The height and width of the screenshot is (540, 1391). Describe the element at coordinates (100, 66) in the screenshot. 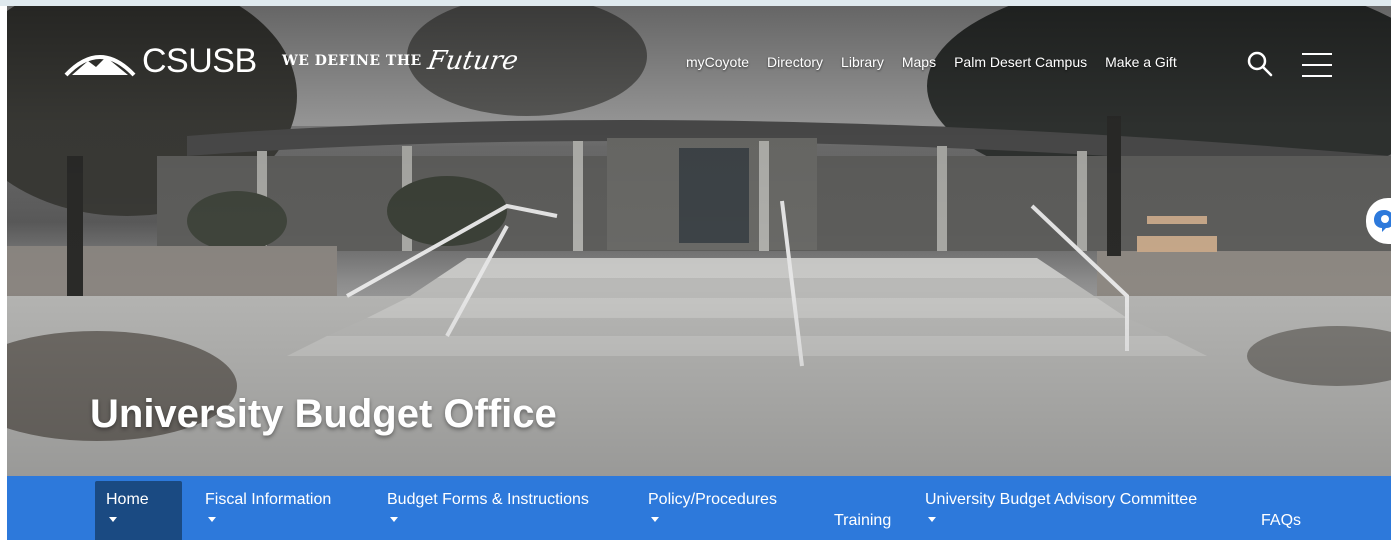

I see `mountain-logo-icon` at that location.